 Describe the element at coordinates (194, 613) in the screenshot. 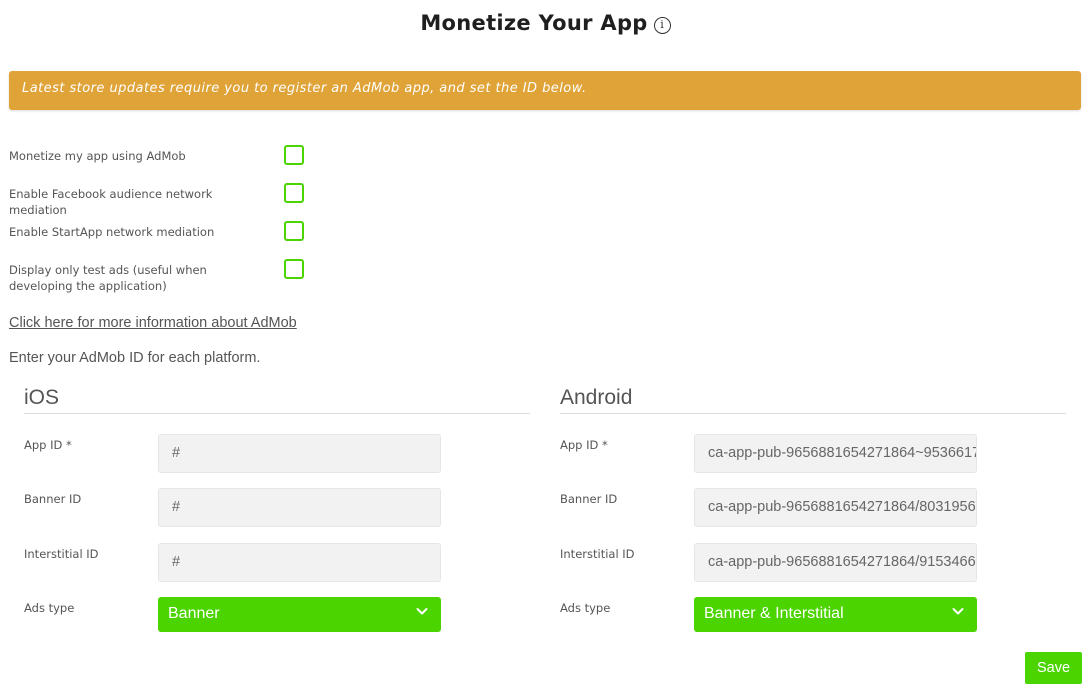

I see `ios-ads-type-value: Banner` at that location.